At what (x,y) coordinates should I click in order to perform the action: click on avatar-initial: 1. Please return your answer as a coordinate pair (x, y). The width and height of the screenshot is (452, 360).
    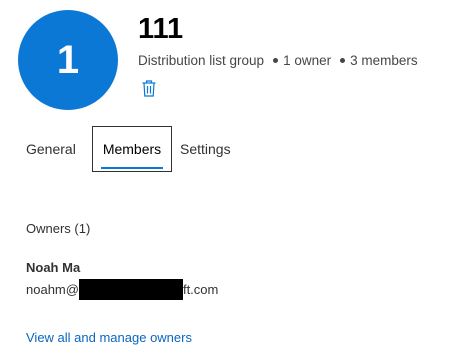
    Looking at the image, I should click on (68, 59).